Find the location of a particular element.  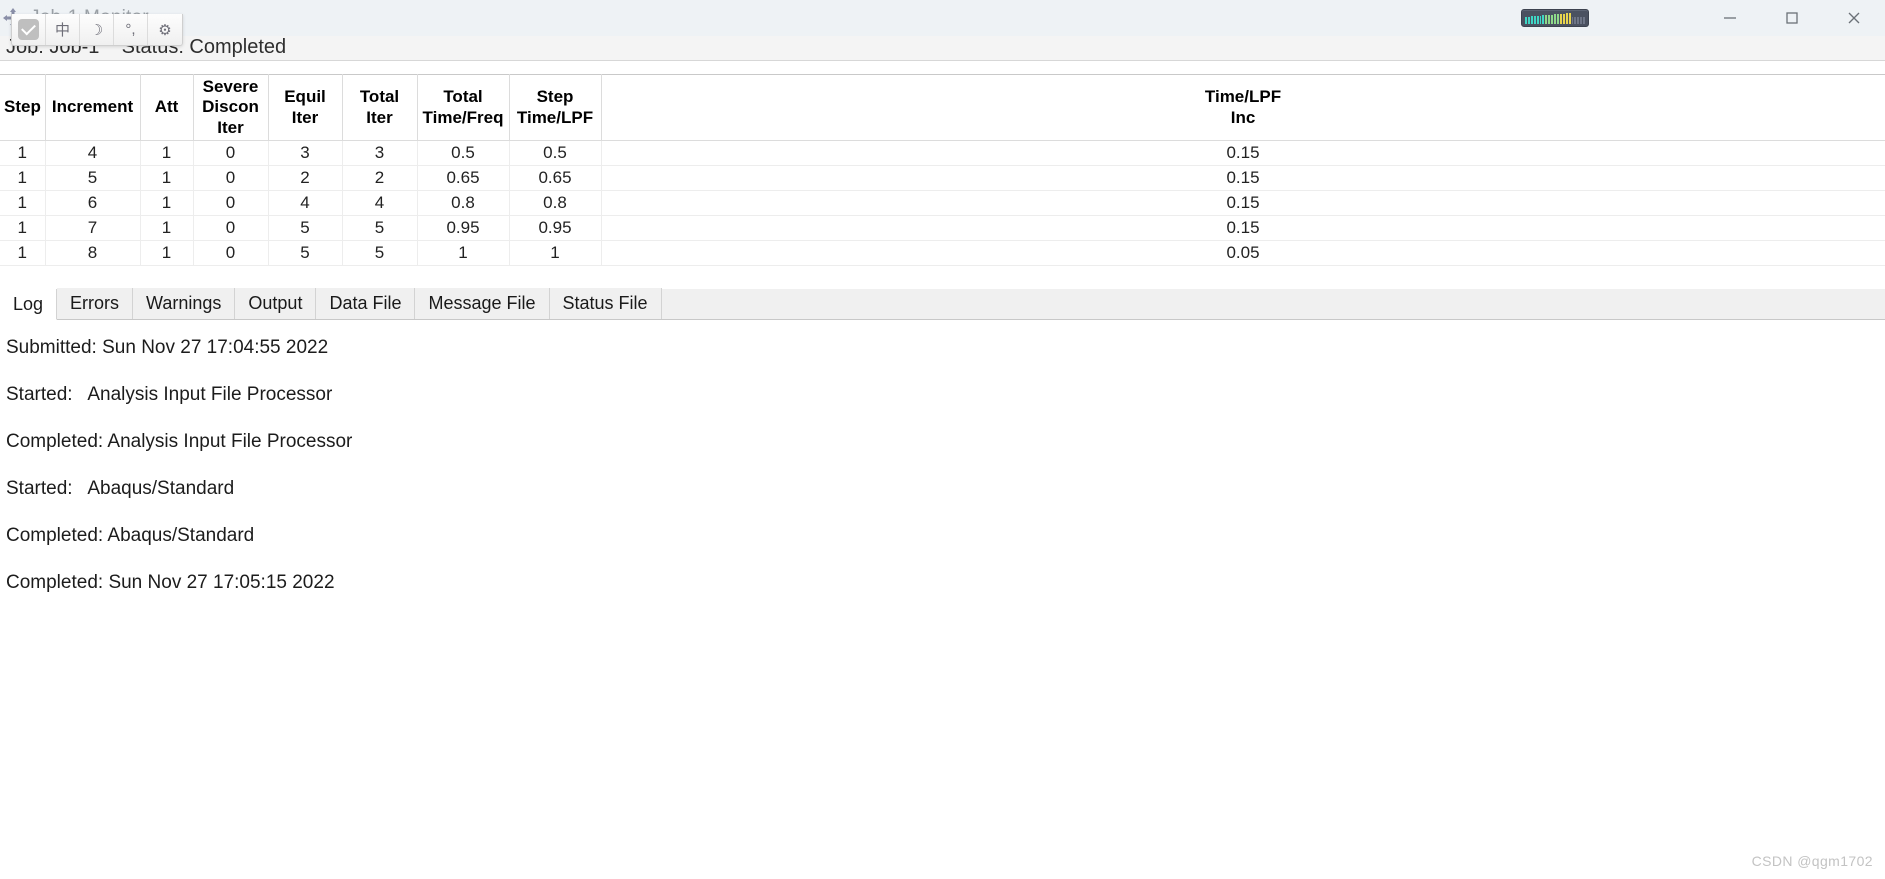

tab-errors: Errors is located at coordinates (95, 303).